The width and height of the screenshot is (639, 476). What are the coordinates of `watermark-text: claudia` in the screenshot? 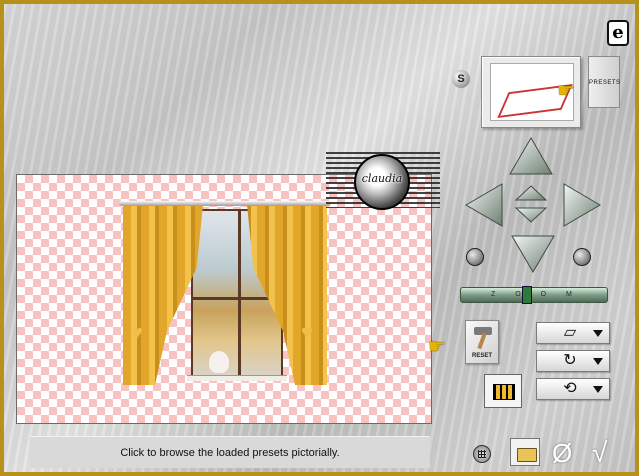 It's located at (382, 178).